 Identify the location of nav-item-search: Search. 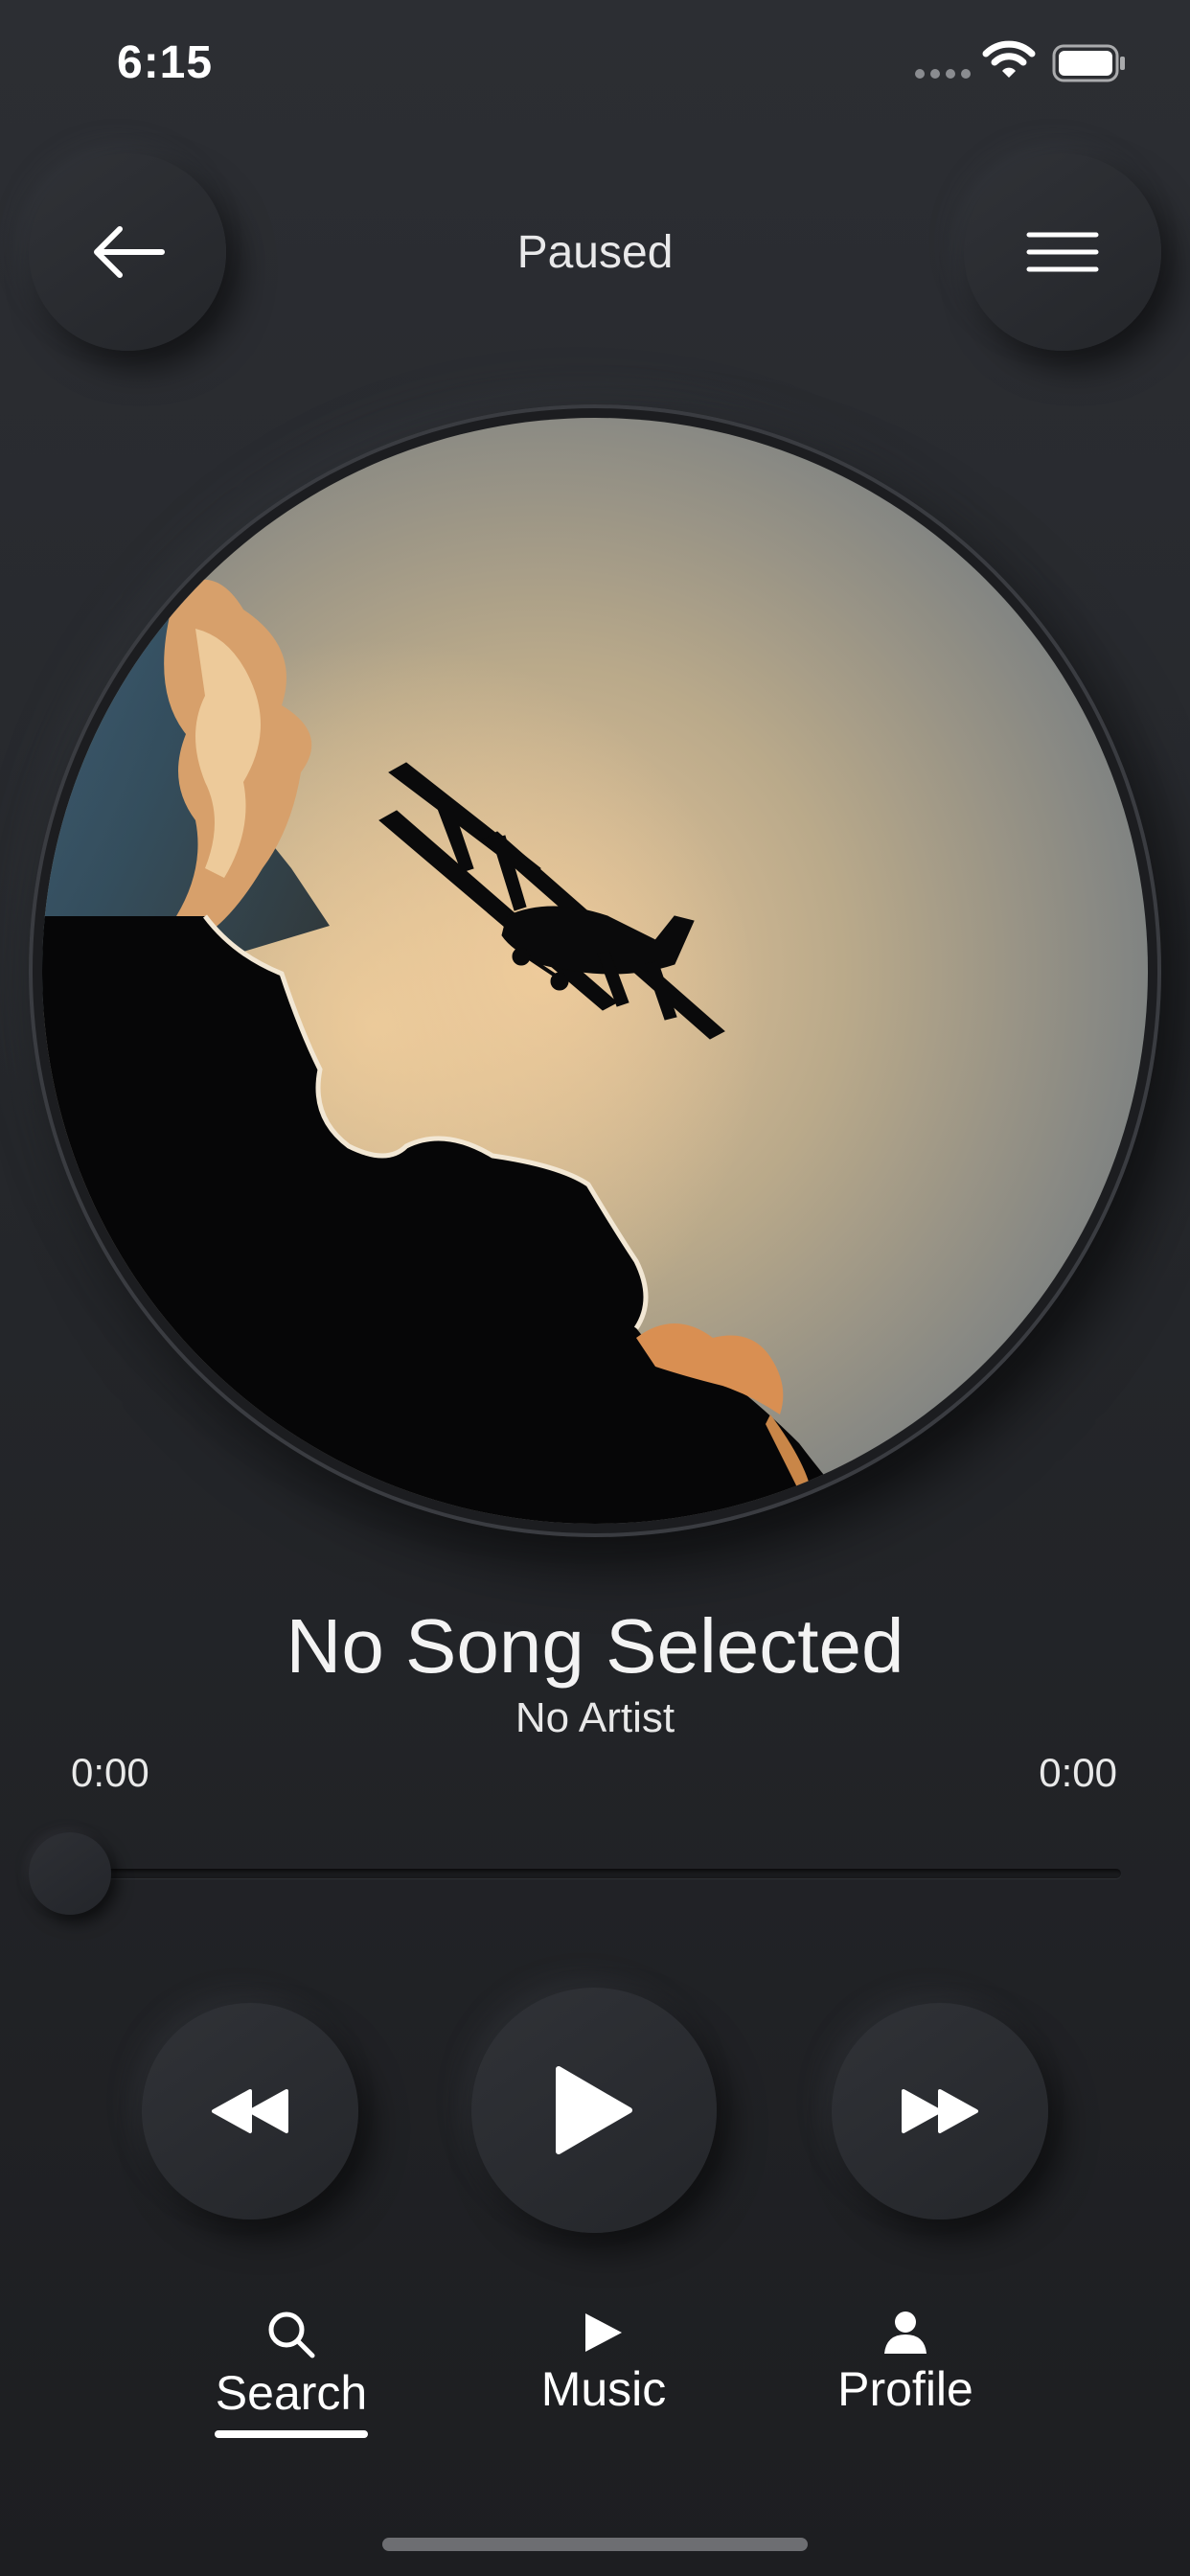
(292, 2365).